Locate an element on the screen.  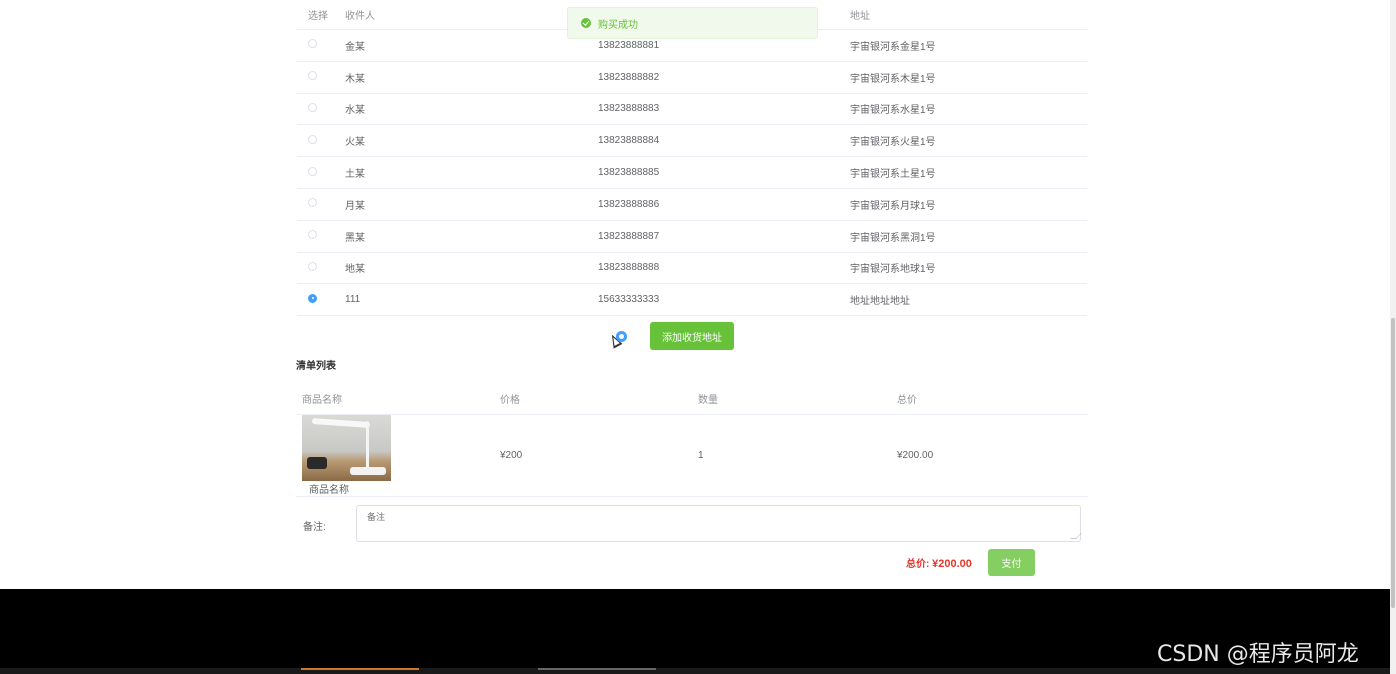
recipient-name: 111 is located at coordinates (353, 300).